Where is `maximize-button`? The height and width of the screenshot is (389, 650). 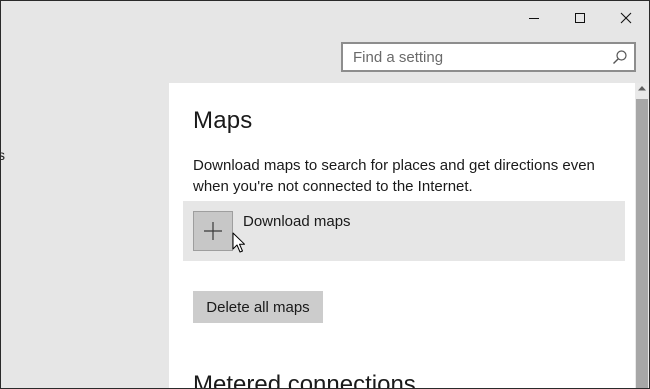
maximize-button is located at coordinates (580, 18).